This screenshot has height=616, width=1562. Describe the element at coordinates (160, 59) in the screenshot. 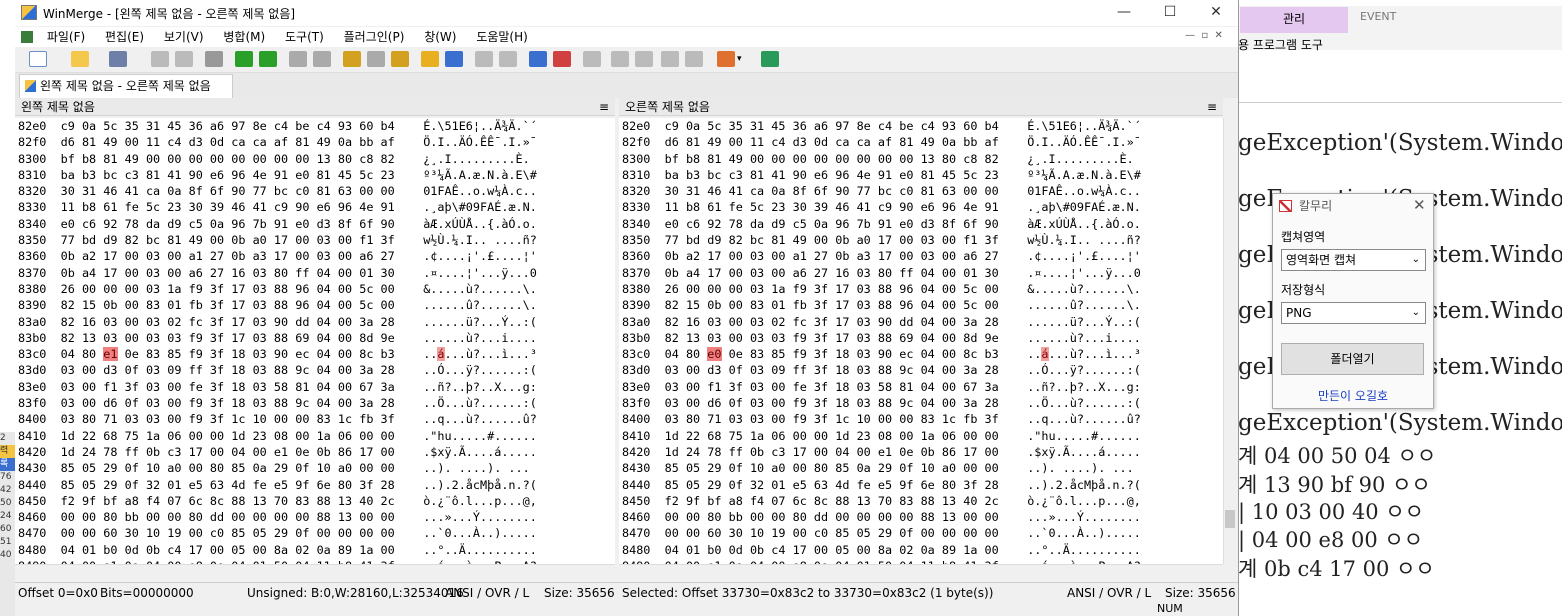

I see `undo-icon` at that location.